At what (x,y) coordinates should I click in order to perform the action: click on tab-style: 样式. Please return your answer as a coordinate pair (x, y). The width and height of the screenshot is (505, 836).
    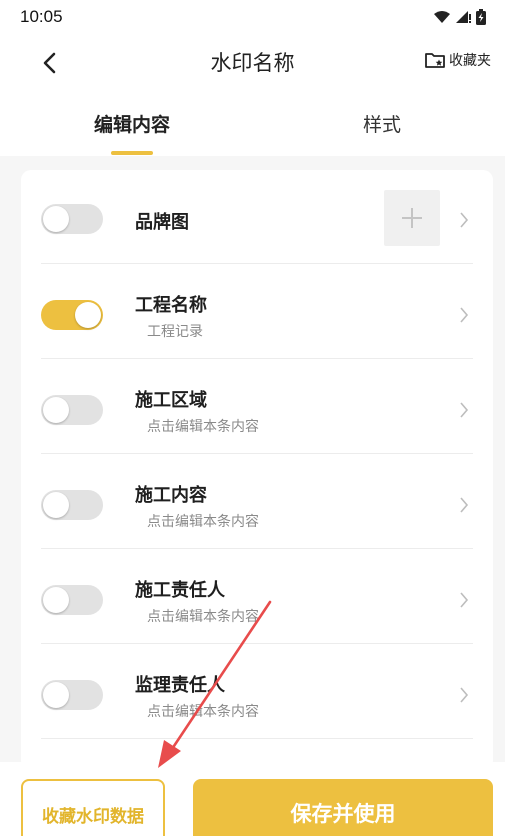
    Looking at the image, I should click on (382, 123).